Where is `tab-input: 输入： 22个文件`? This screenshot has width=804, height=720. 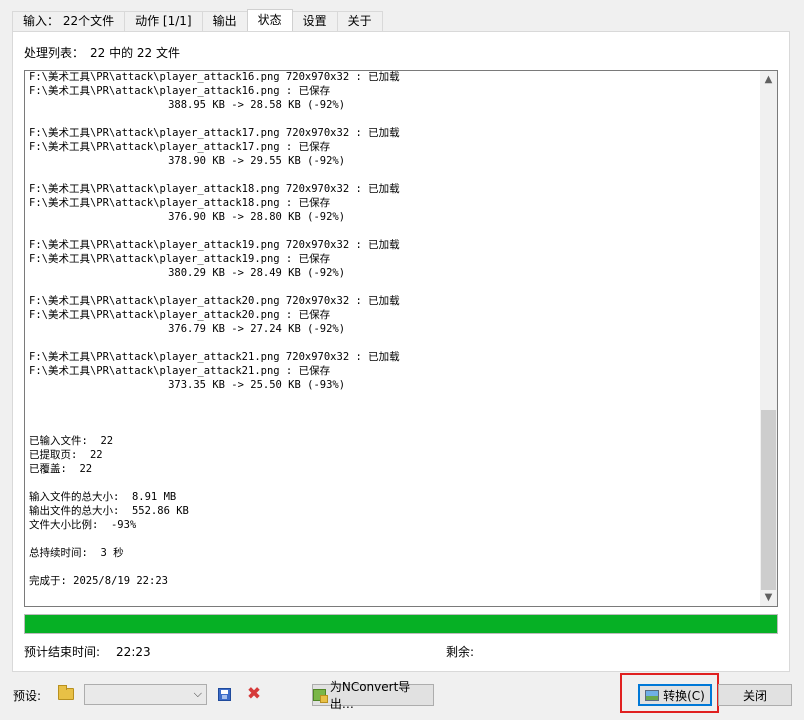 tab-input: 输入： 22个文件 is located at coordinates (69, 21).